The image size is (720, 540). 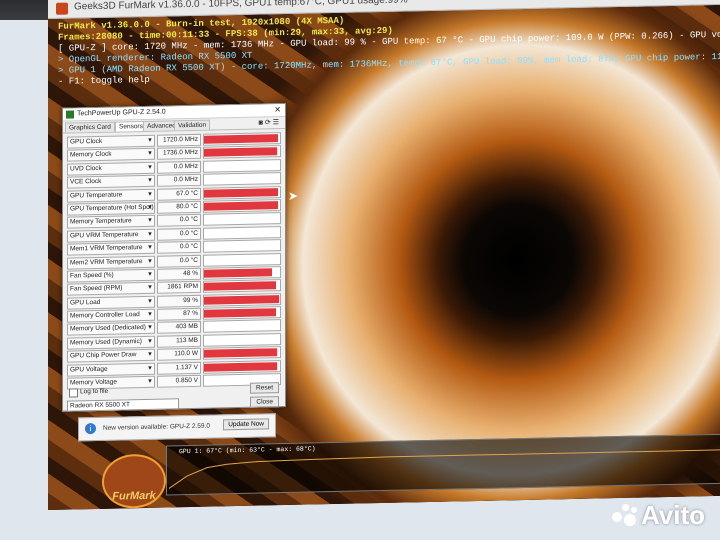 I want to click on sensor-value: 67.0 °C, so click(x=179, y=194).